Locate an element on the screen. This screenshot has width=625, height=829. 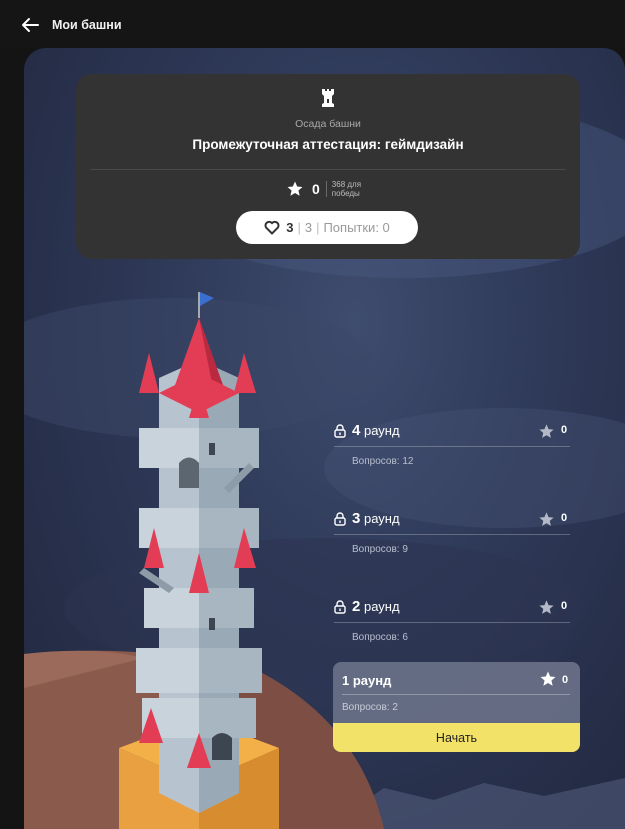
score-separator is located at coordinates (326, 189).